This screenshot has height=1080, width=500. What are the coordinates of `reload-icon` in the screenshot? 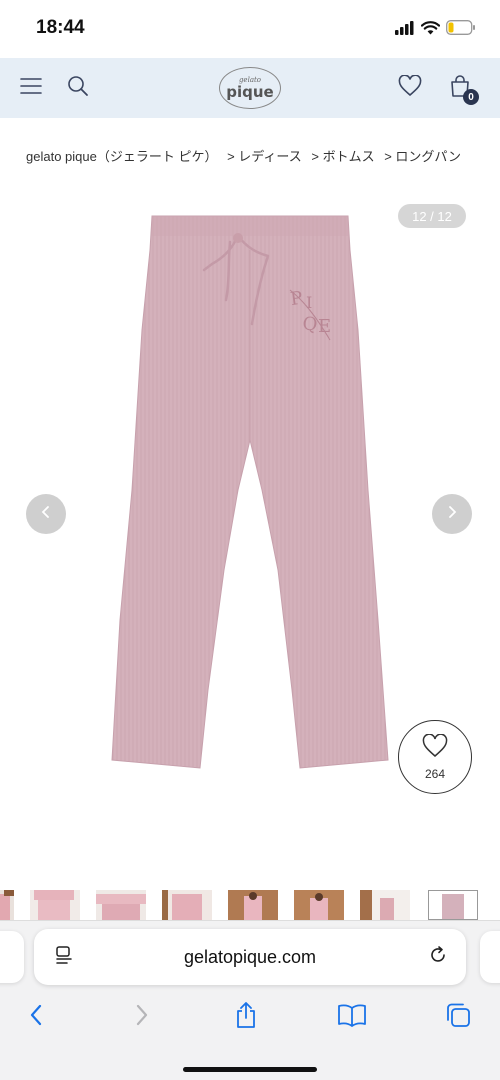 It's located at (438, 957).